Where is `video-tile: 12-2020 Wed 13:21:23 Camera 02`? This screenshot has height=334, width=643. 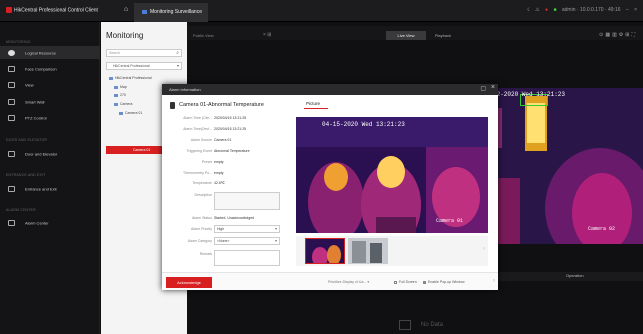 video-tile: 12-2020 Wed 13:21:23 Camera 02 is located at coordinates (566, 166).